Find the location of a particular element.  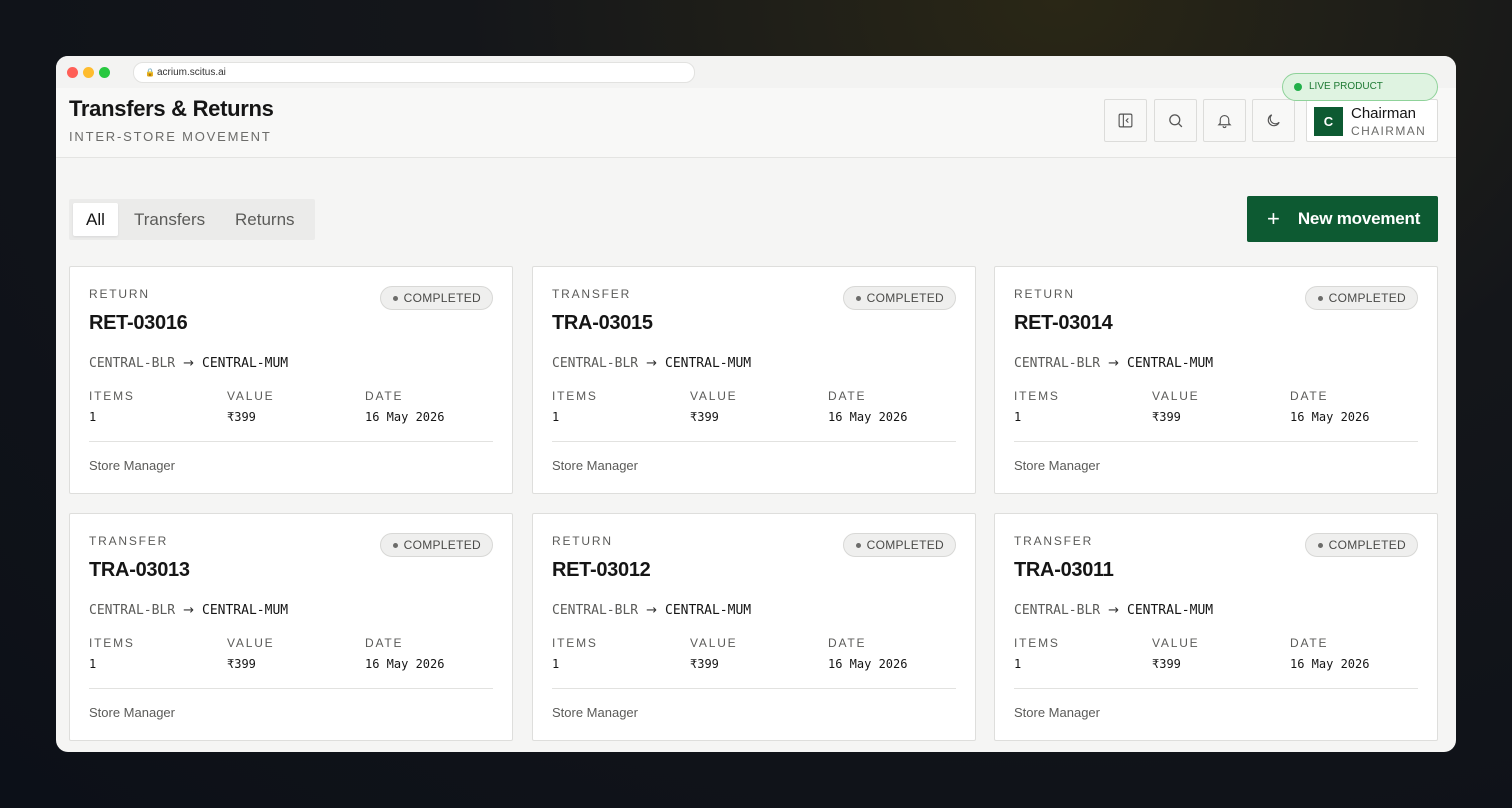

new-movement-button: + New movement is located at coordinates (1342, 219).